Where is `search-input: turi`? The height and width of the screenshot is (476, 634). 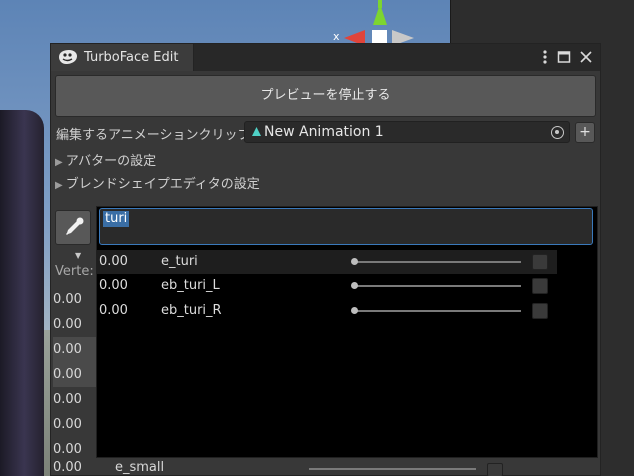 search-input: turi is located at coordinates (346, 226).